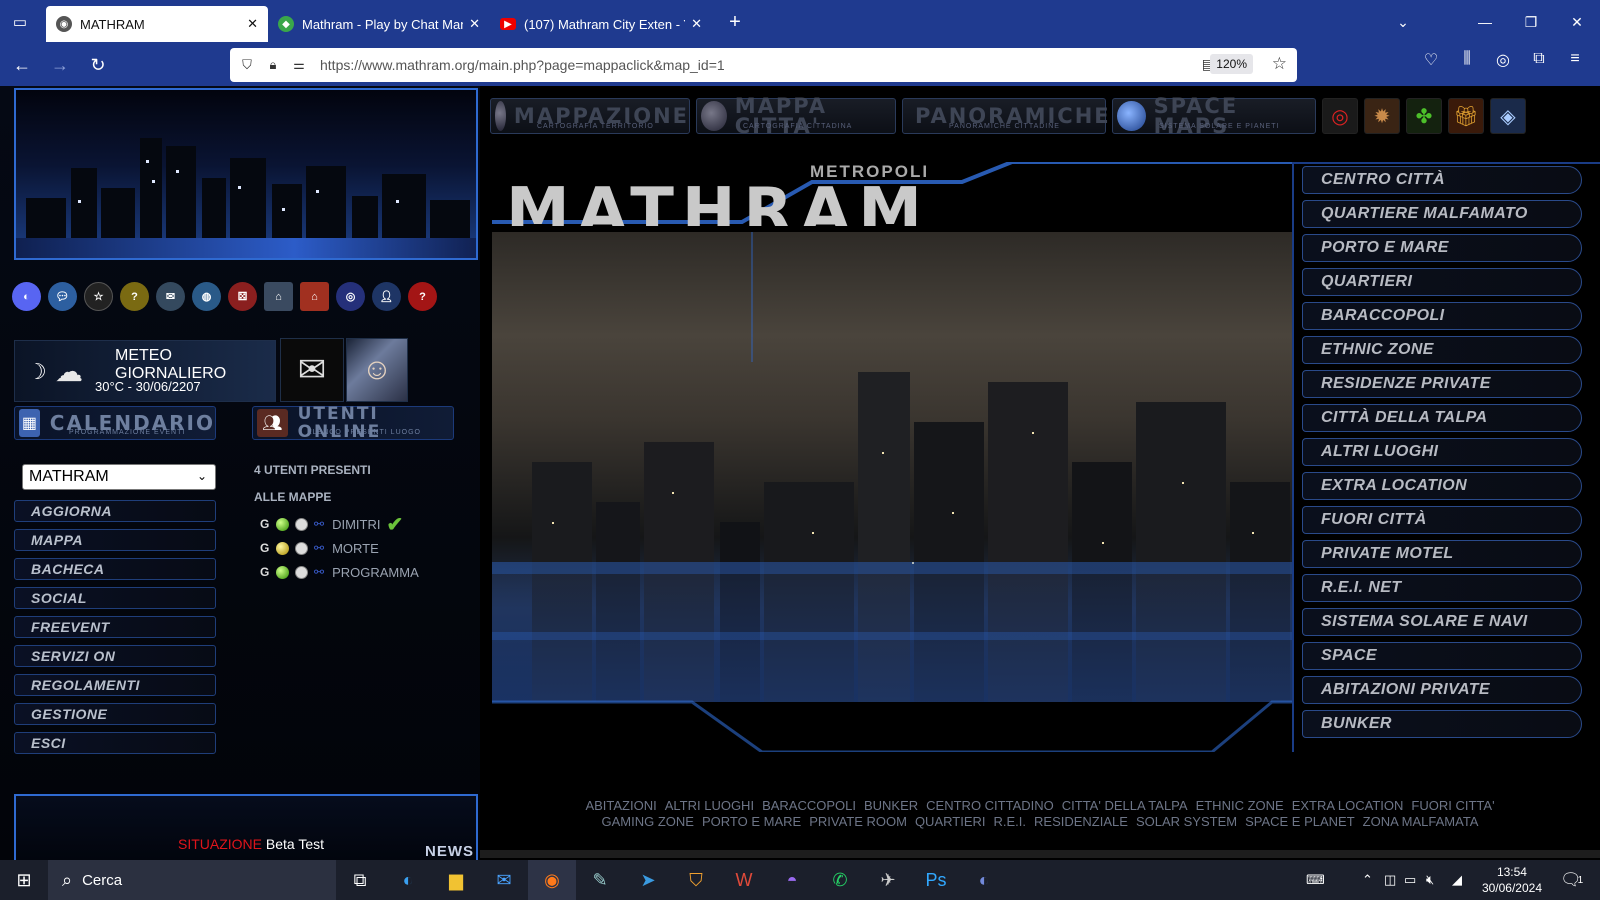  I want to click on lock-icon: 🔒︎, so click(273, 65).